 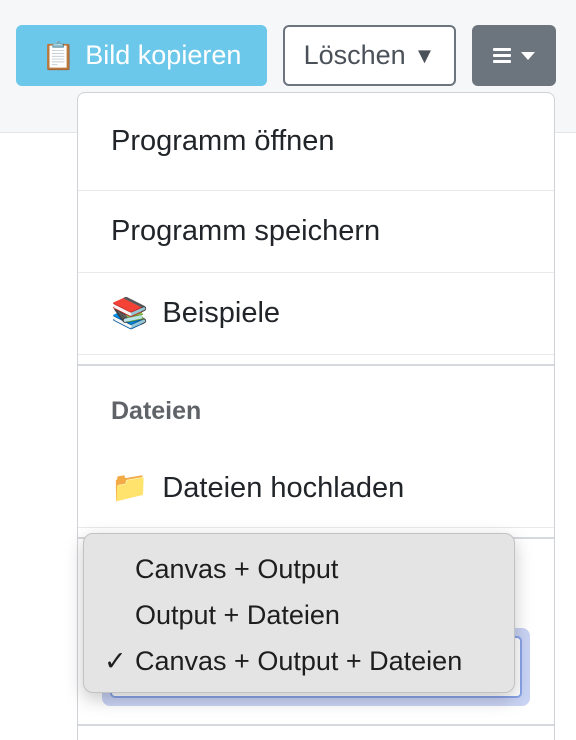 What do you see at coordinates (283, 487) in the screenshot?
I see `menu-item-label: Dateien hochladen` at bounding box center [283, 487].